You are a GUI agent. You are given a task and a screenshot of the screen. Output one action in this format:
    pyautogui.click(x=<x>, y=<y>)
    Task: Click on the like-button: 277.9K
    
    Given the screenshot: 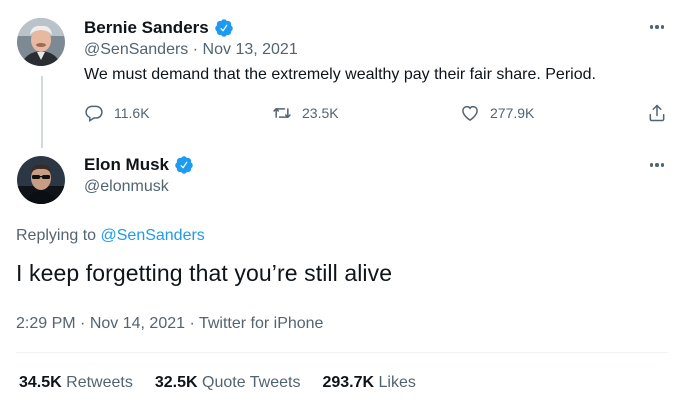 What is the action you would take?
    pyautogui.click(x=497, y=113)
    